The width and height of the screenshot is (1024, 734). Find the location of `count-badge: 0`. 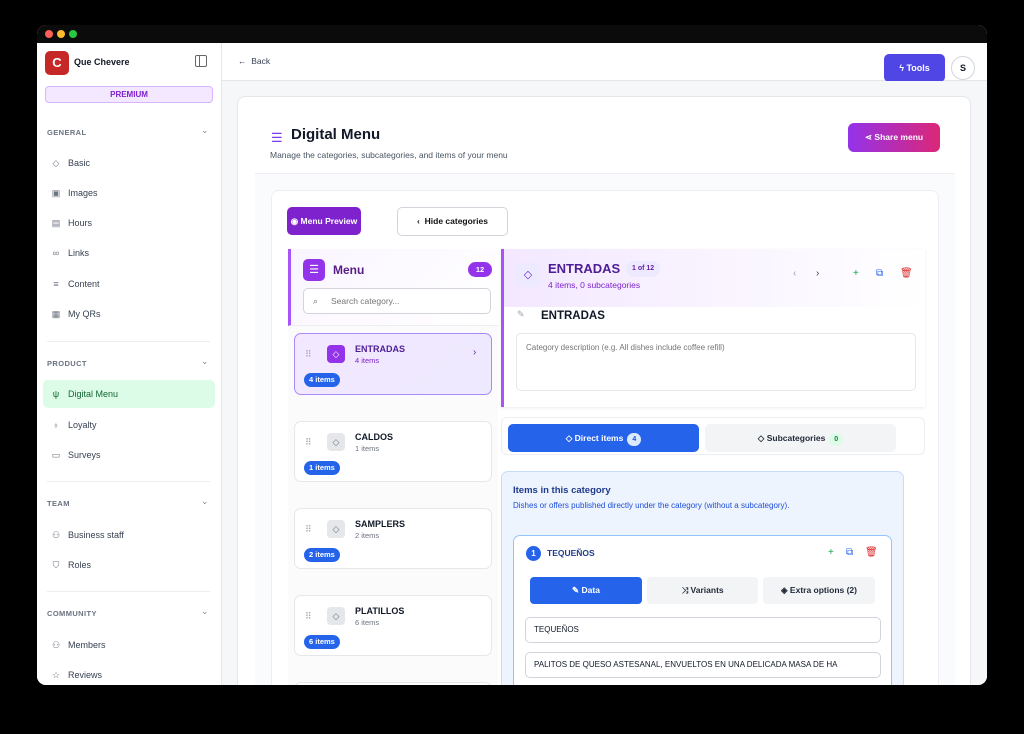

count-badge: 0 is located at coordinates (836, 439).